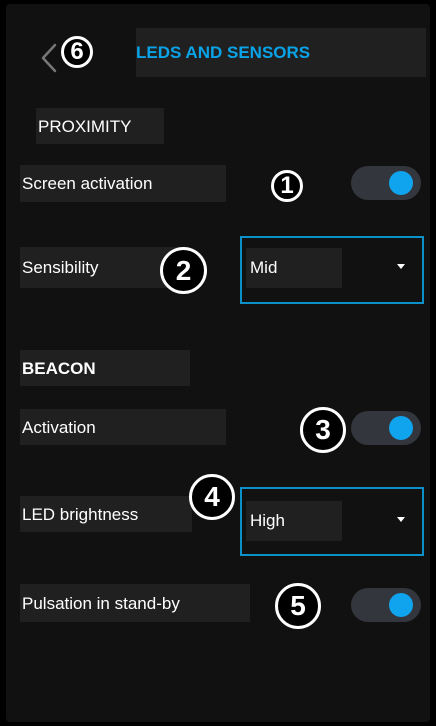 The height and width of the screenshot is (726, 436). I want to click on callout-marker-6: 6, so click(77, 52).